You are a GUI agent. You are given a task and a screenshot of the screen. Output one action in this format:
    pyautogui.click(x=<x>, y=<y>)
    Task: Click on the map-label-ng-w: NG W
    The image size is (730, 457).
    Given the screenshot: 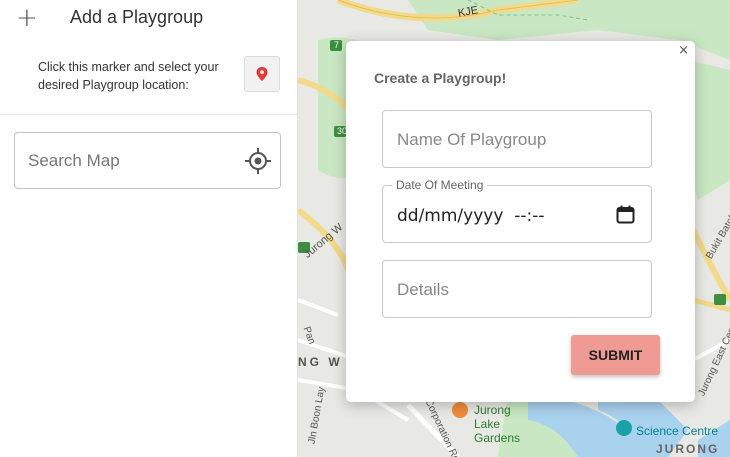 What is the action you would take?
    pyautogui.click(x=320, y=362)
    